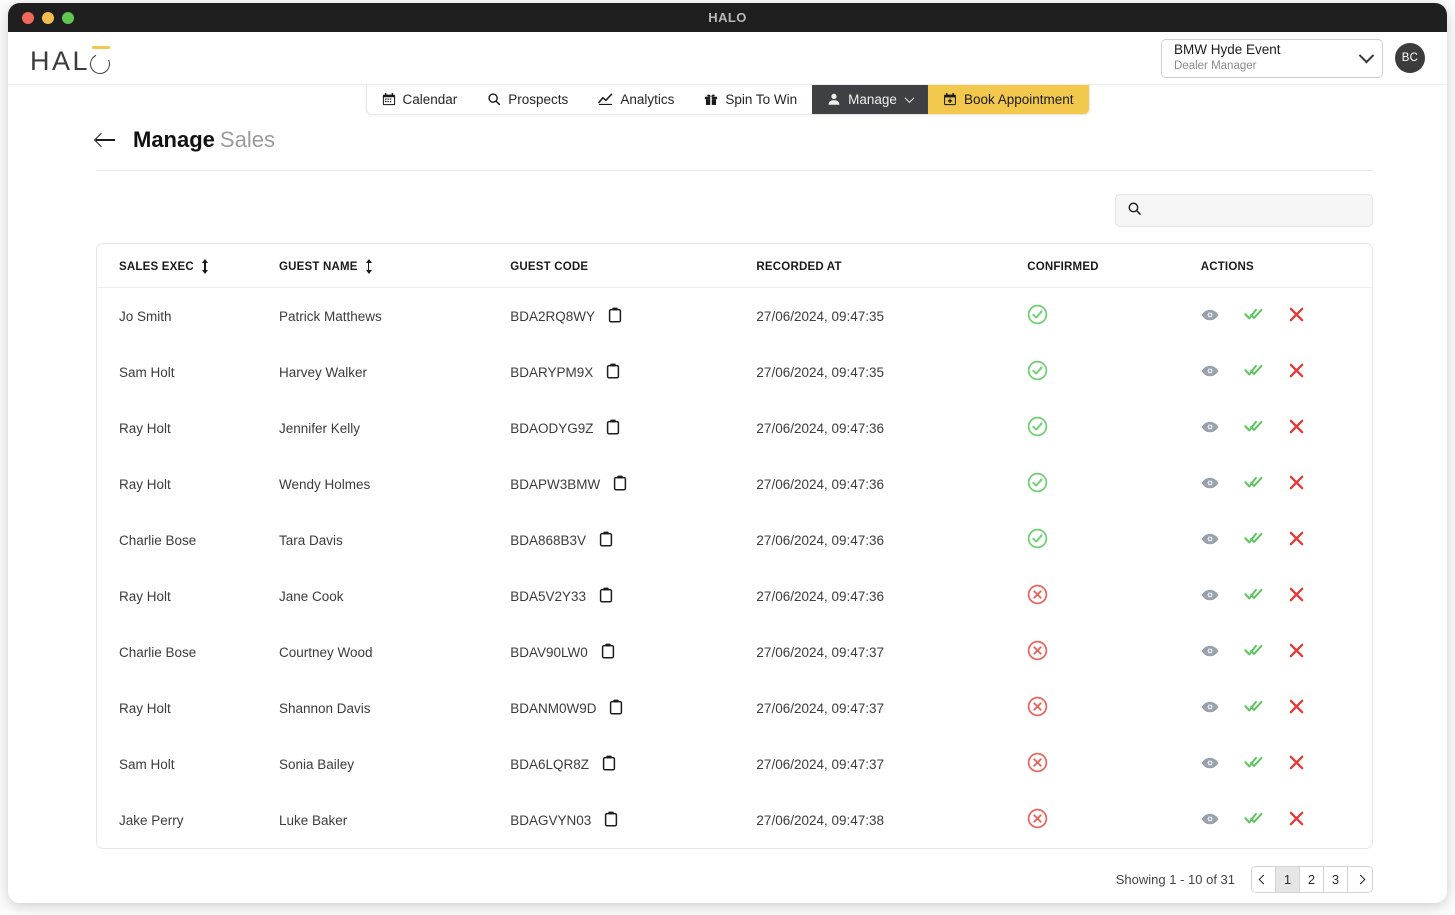 This screenshot has height=915, width=1455. What do you see at coordinates (1336, 879) in the screenshot?
I see `pager-page-3: 3` at bounding box center [1336, 879].